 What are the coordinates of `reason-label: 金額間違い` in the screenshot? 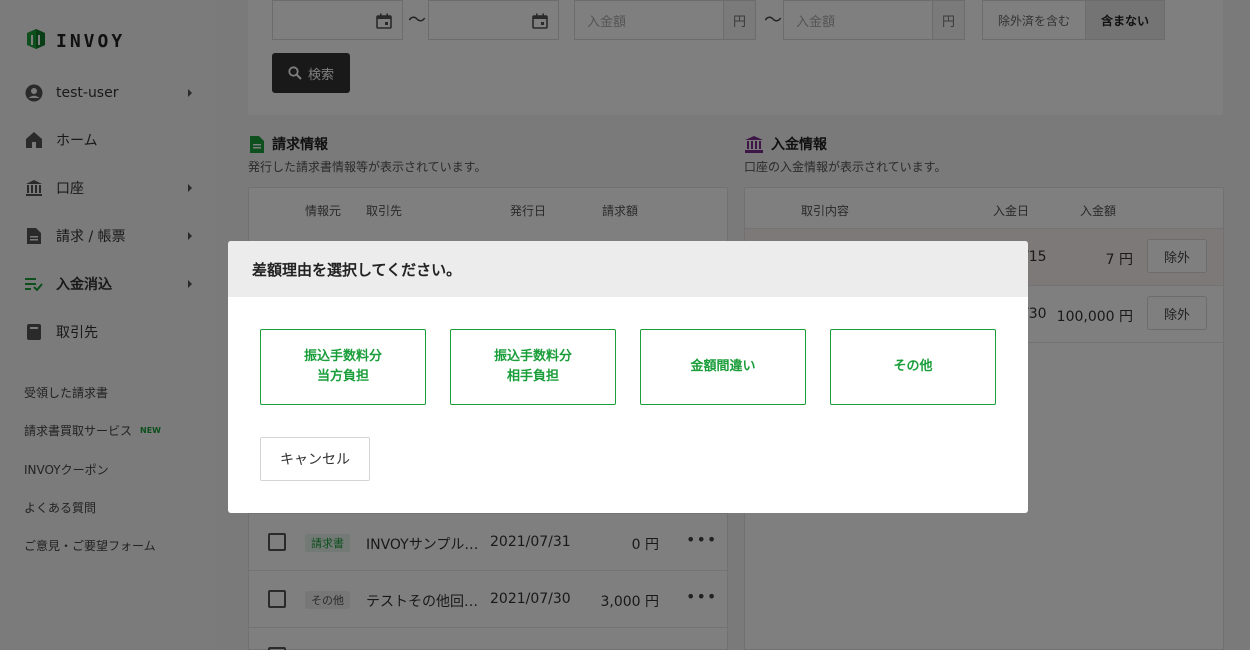 It's located at (723, 366).